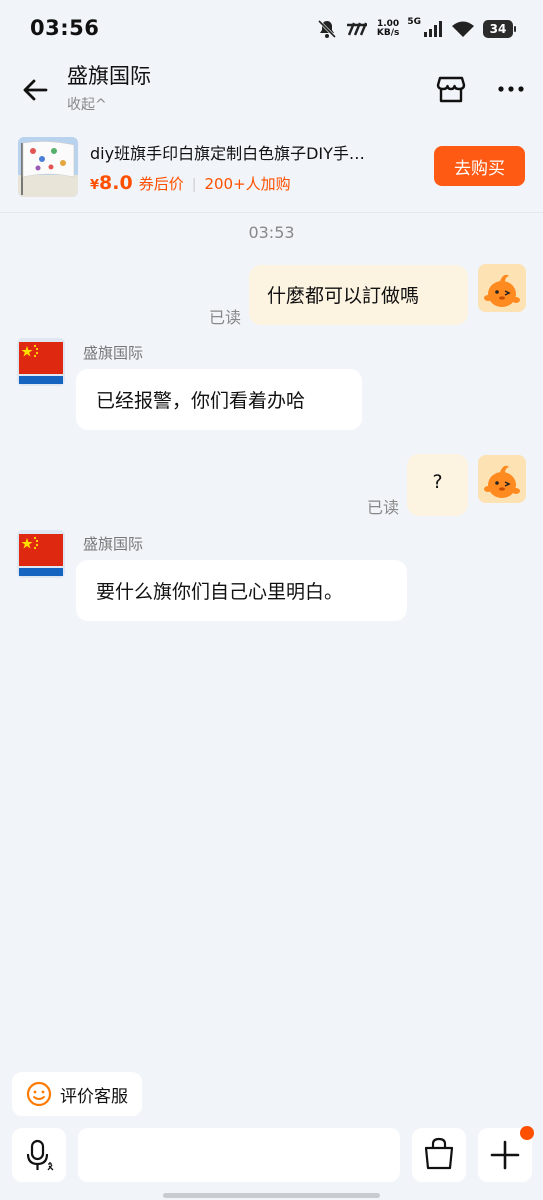 The image size is (543, 1200). Describe the element at coordinates (527, 1133) in the screenshot. I see `notification-dot` at that location.